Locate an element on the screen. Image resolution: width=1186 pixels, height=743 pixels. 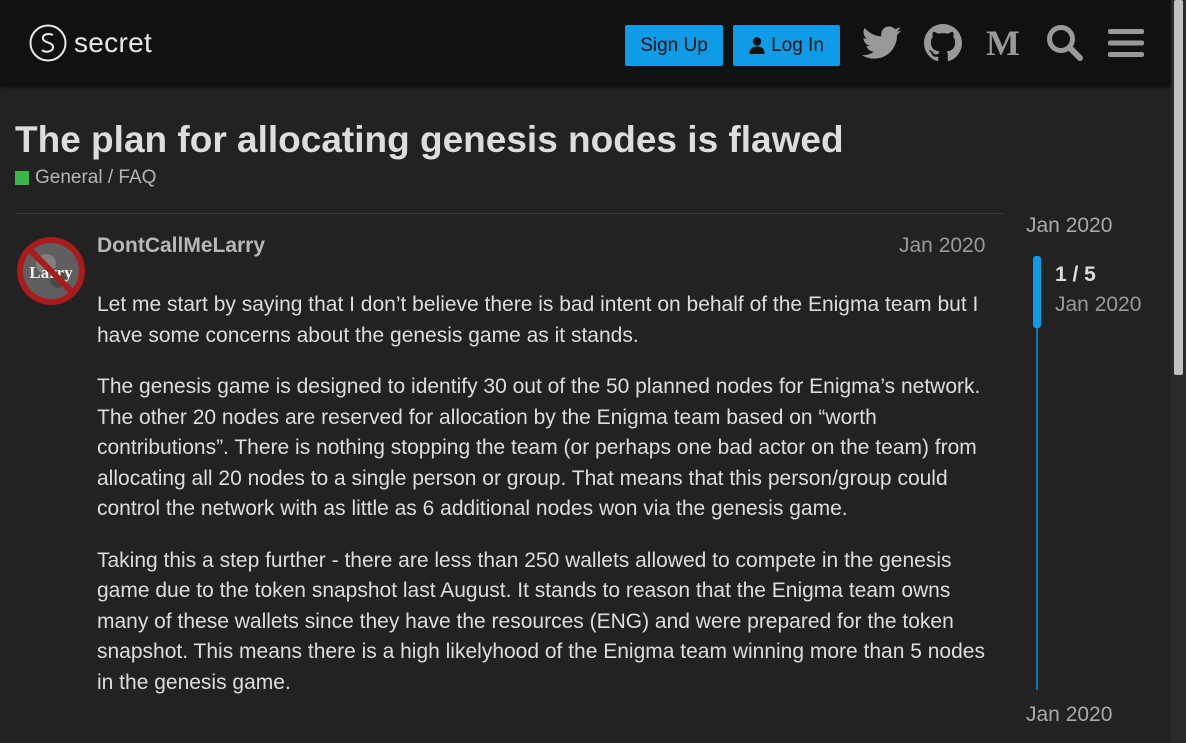
post-date: Jan 2020 is located at coordinates (942, 246).